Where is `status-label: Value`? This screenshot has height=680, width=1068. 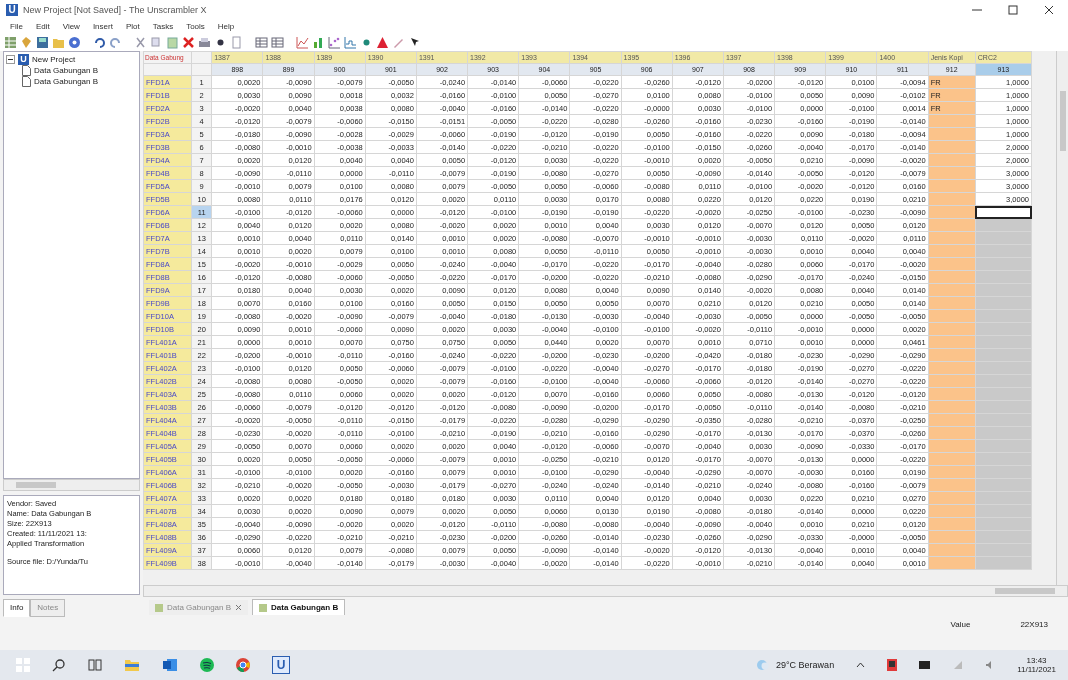 status-label: Value is located at coordinates (960, 624).